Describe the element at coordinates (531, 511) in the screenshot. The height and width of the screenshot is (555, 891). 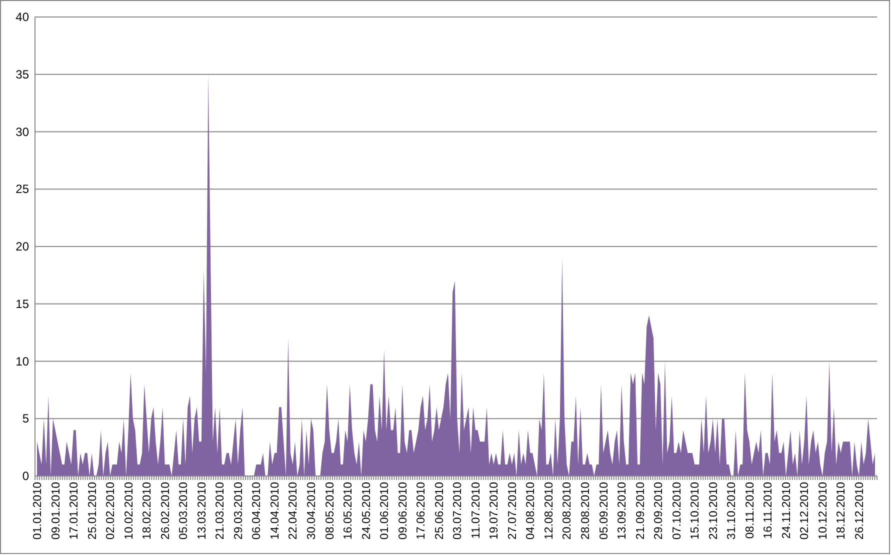
I see `x-tick-label: 04.08.2010` at that location.